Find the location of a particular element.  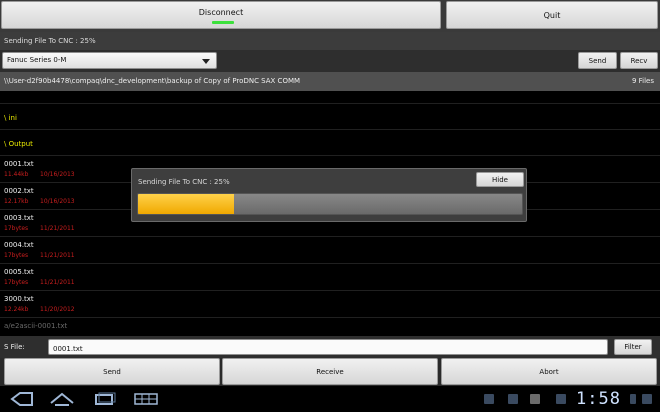

dir-name: \ ini is located at coordinates (10, 118).